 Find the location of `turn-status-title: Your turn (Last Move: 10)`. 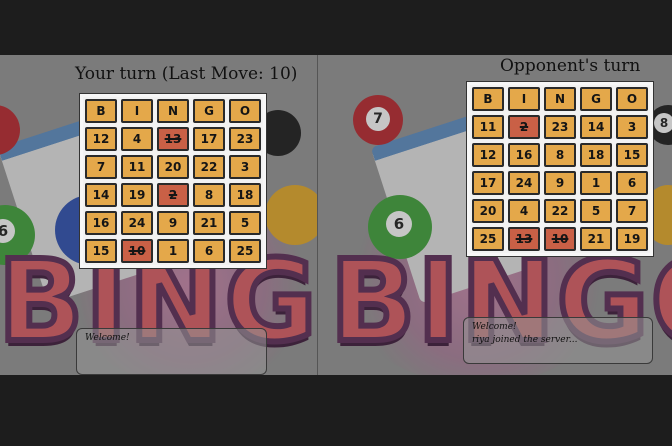

turn-status-title: Your turn (Last Move: 10) is located at coordinates (186, 74).